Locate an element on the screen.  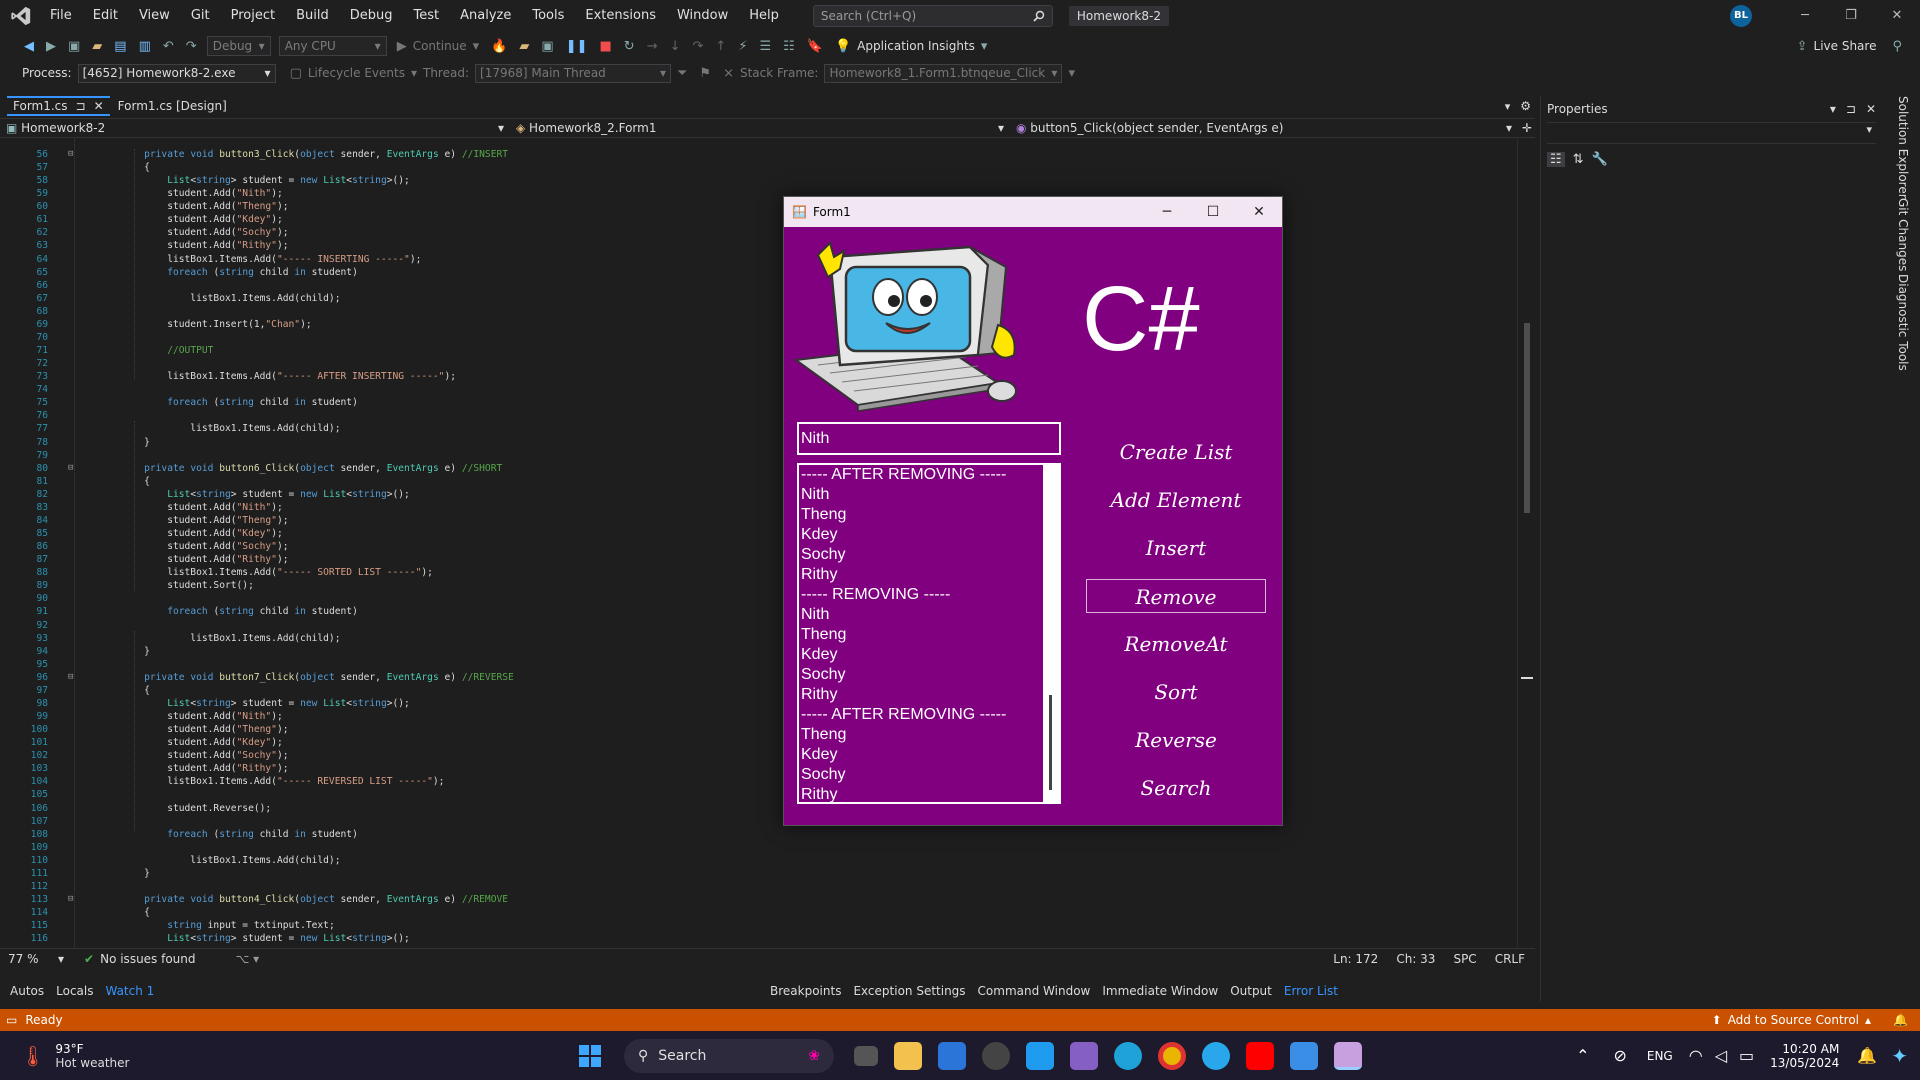
filter-icon: ⏷ is located at coordinates (682, 73).